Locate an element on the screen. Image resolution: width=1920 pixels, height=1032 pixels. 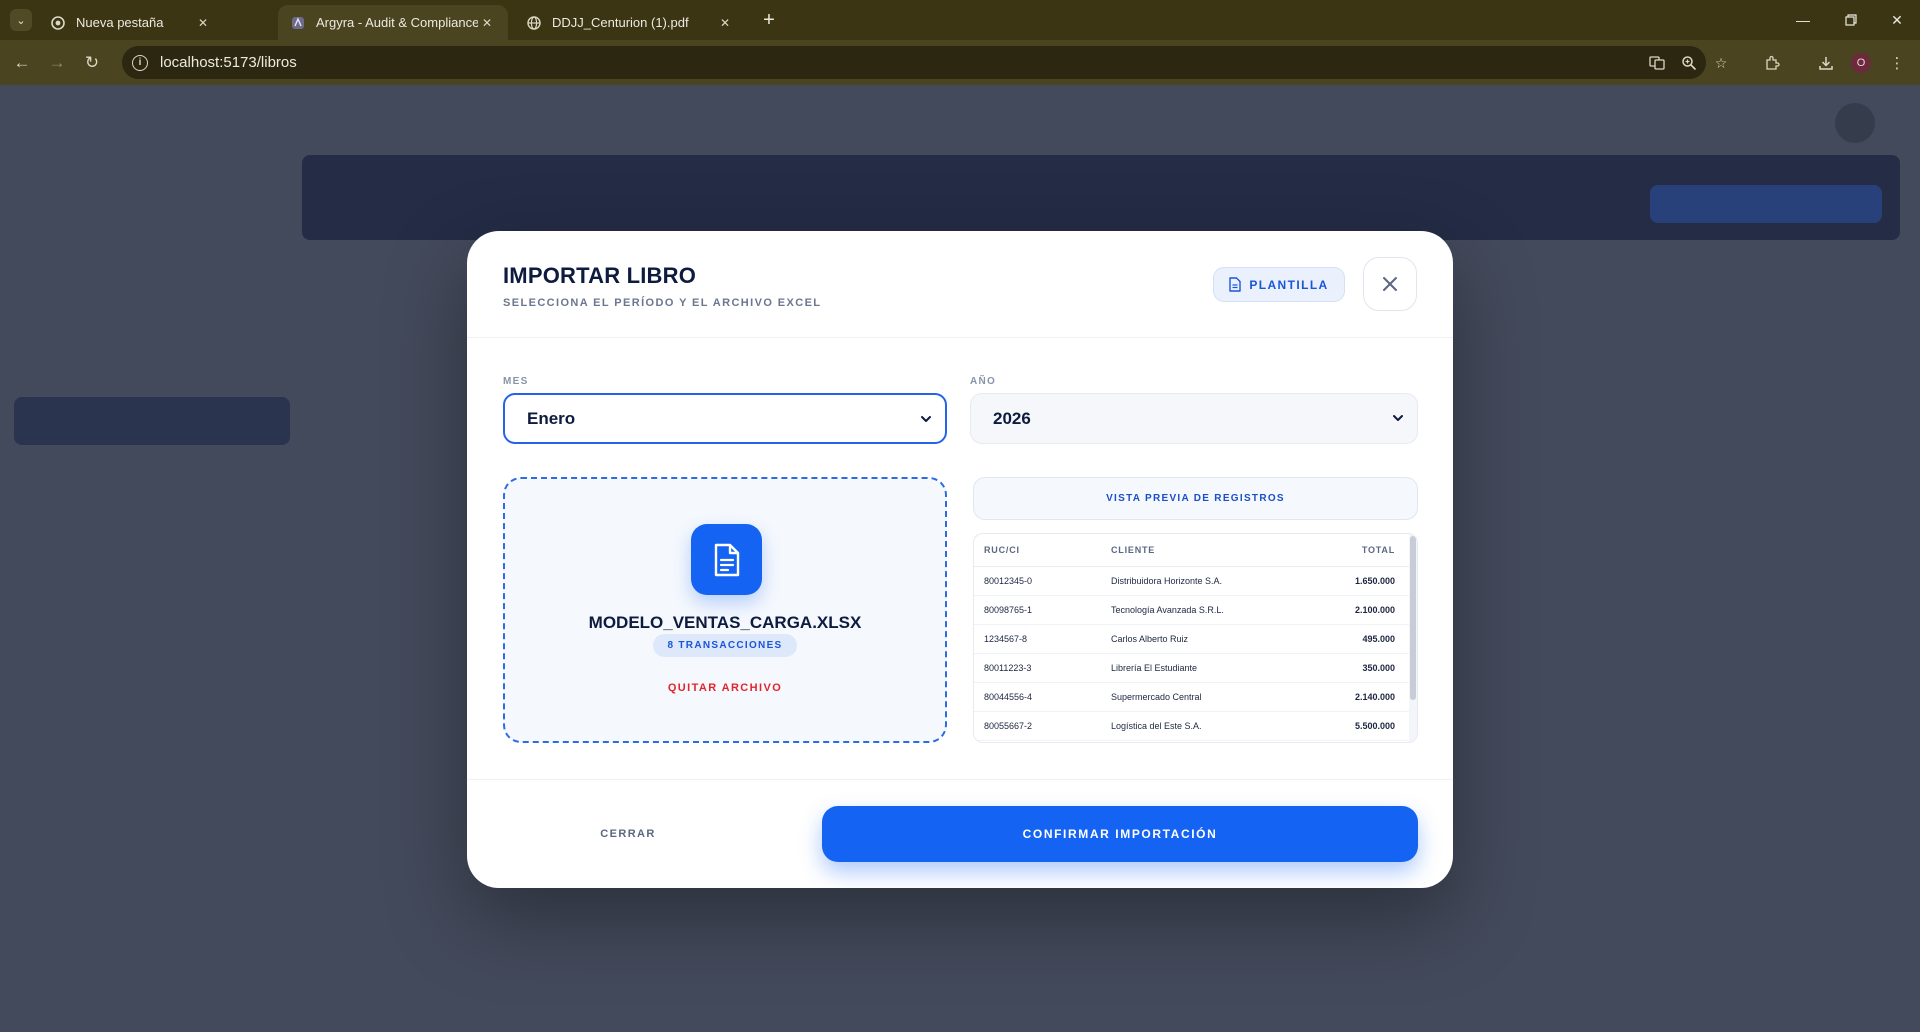
tab-title: Argyra - Audit & Compliance is located at coordinates (397, 22).